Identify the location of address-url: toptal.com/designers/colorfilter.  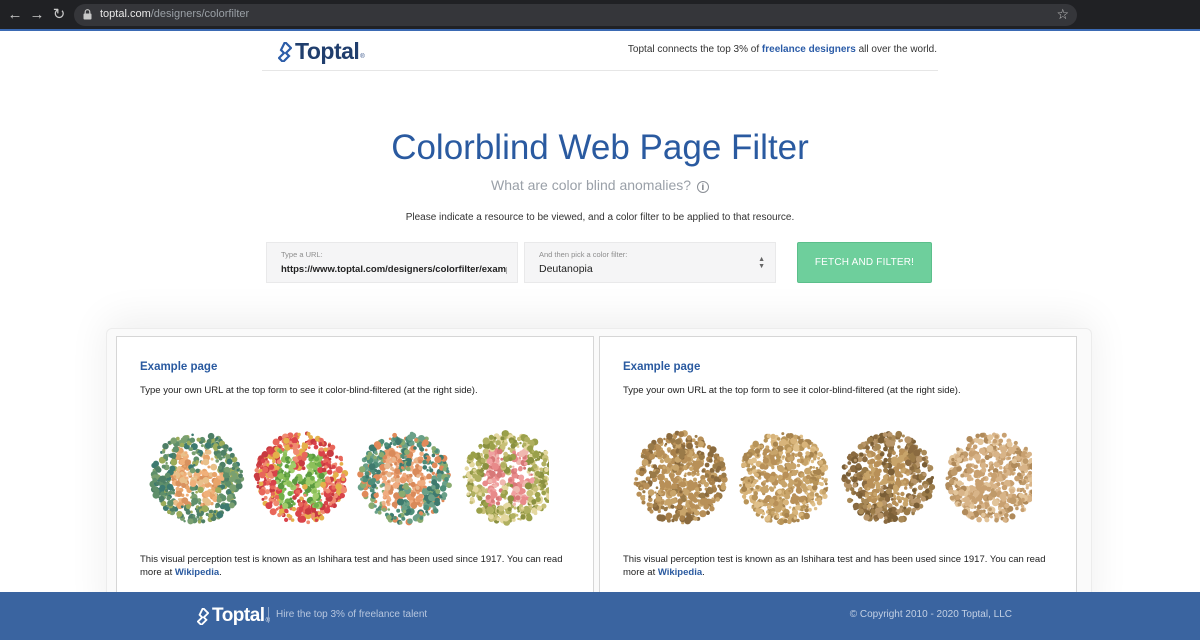
(174, 14).